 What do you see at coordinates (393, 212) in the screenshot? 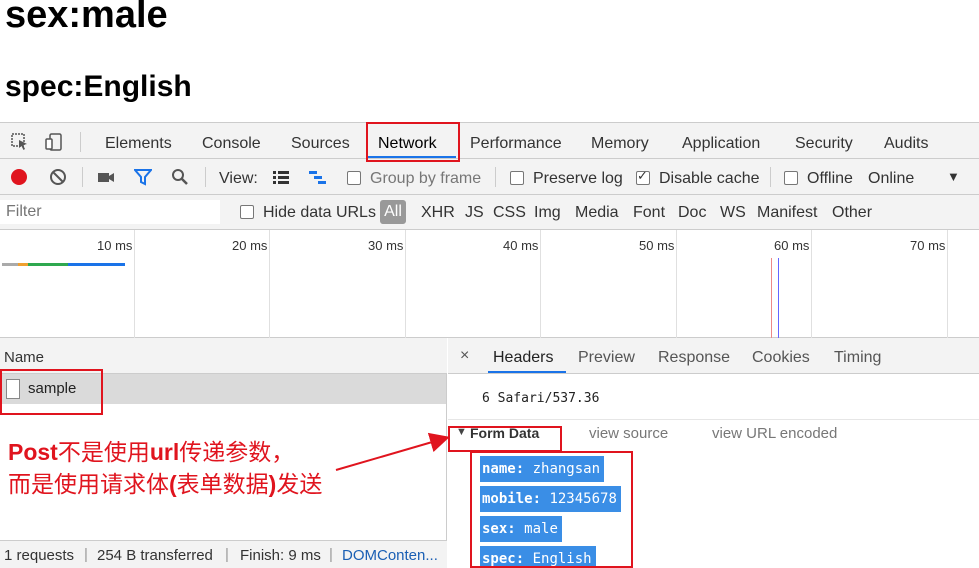
I see `filter-type-all: All` at bounding box center [393, 212].